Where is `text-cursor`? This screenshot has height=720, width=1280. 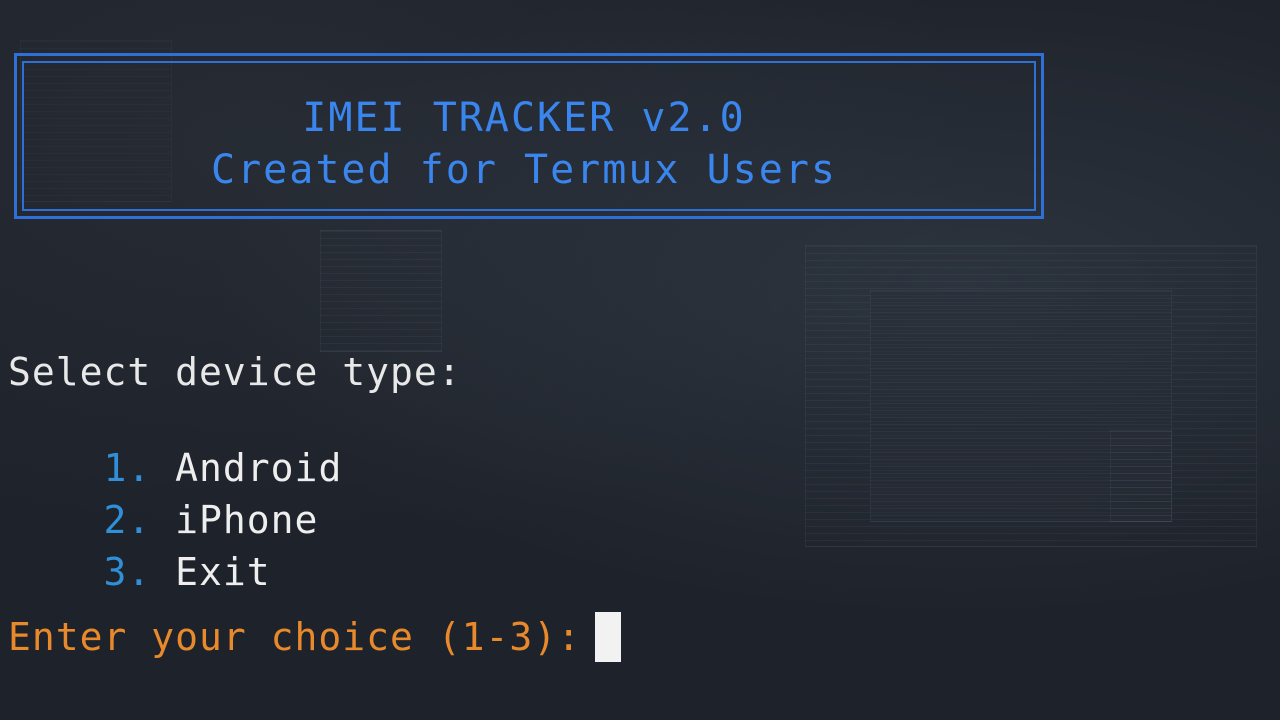 text-cursor is located at coordinates (608, 637).